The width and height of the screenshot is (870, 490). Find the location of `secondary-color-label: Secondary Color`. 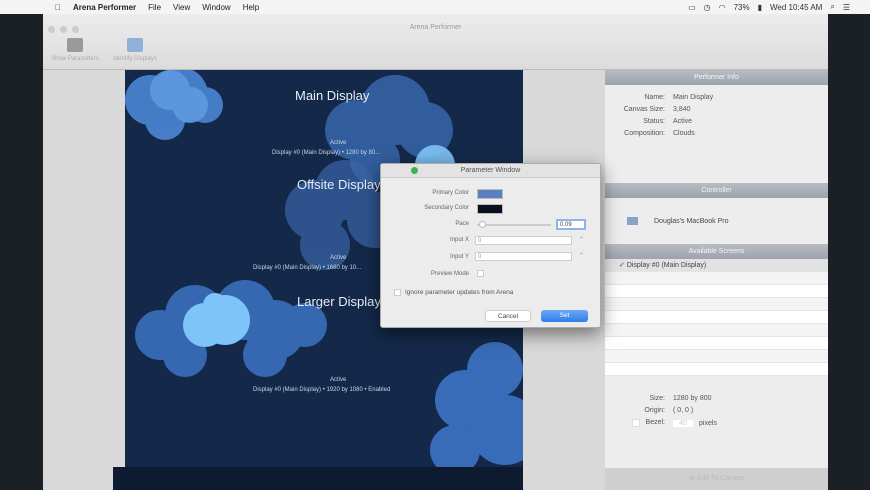

secondary-color-label: Secondary Color is located at coordinates (446, 208).